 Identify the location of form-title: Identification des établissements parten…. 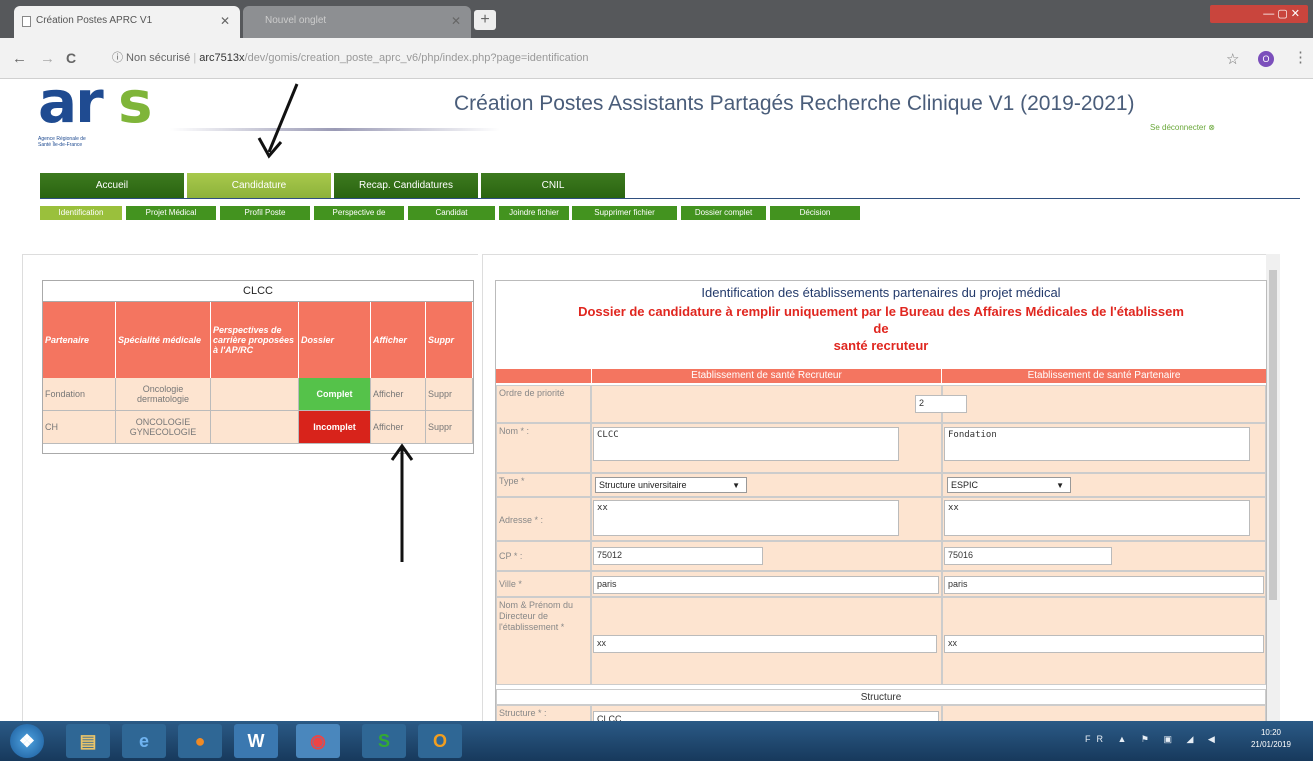
(881, 292).